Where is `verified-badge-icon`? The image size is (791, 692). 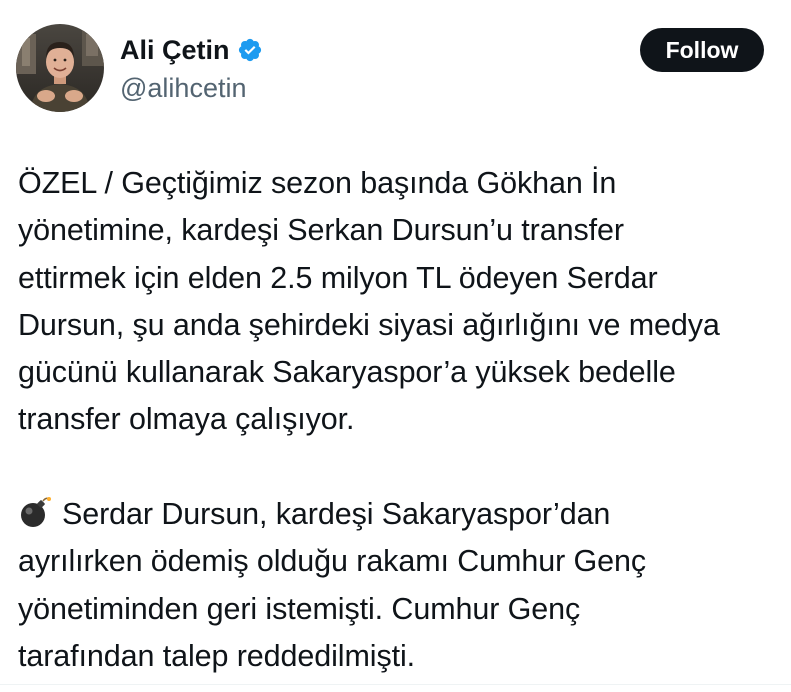 verified-badge-icon is located at coordinates (250, 50).